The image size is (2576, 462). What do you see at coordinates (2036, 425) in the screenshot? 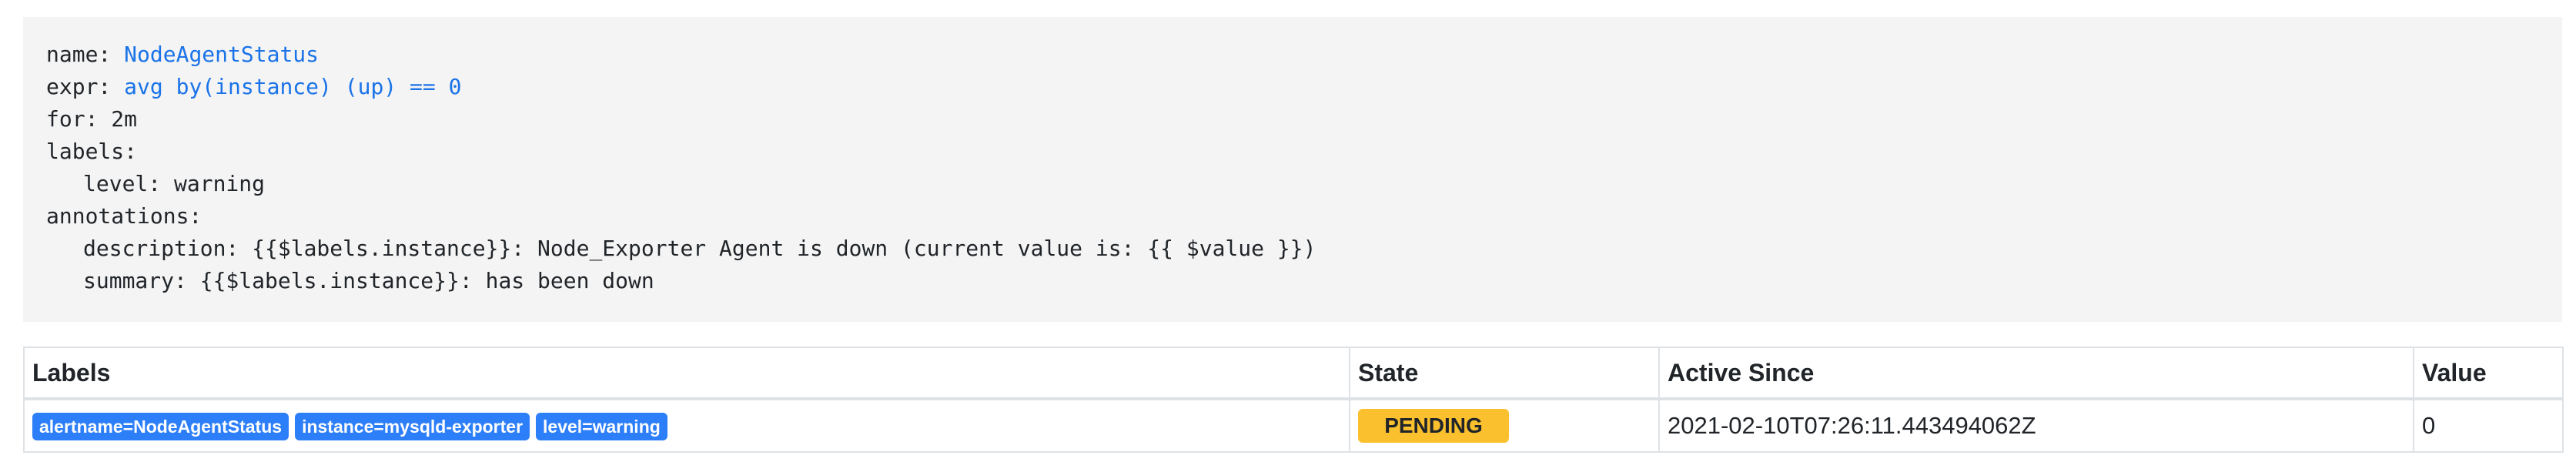
I see `active-since-cell: 2021-02-10T07:26:11.443494062Z` at bounding box center [2036, 425].